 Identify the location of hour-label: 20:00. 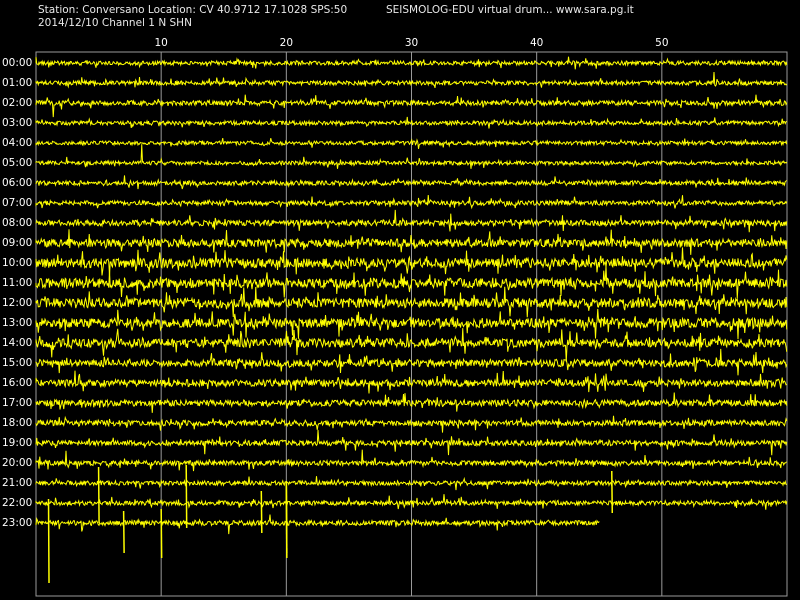
(17, 463).